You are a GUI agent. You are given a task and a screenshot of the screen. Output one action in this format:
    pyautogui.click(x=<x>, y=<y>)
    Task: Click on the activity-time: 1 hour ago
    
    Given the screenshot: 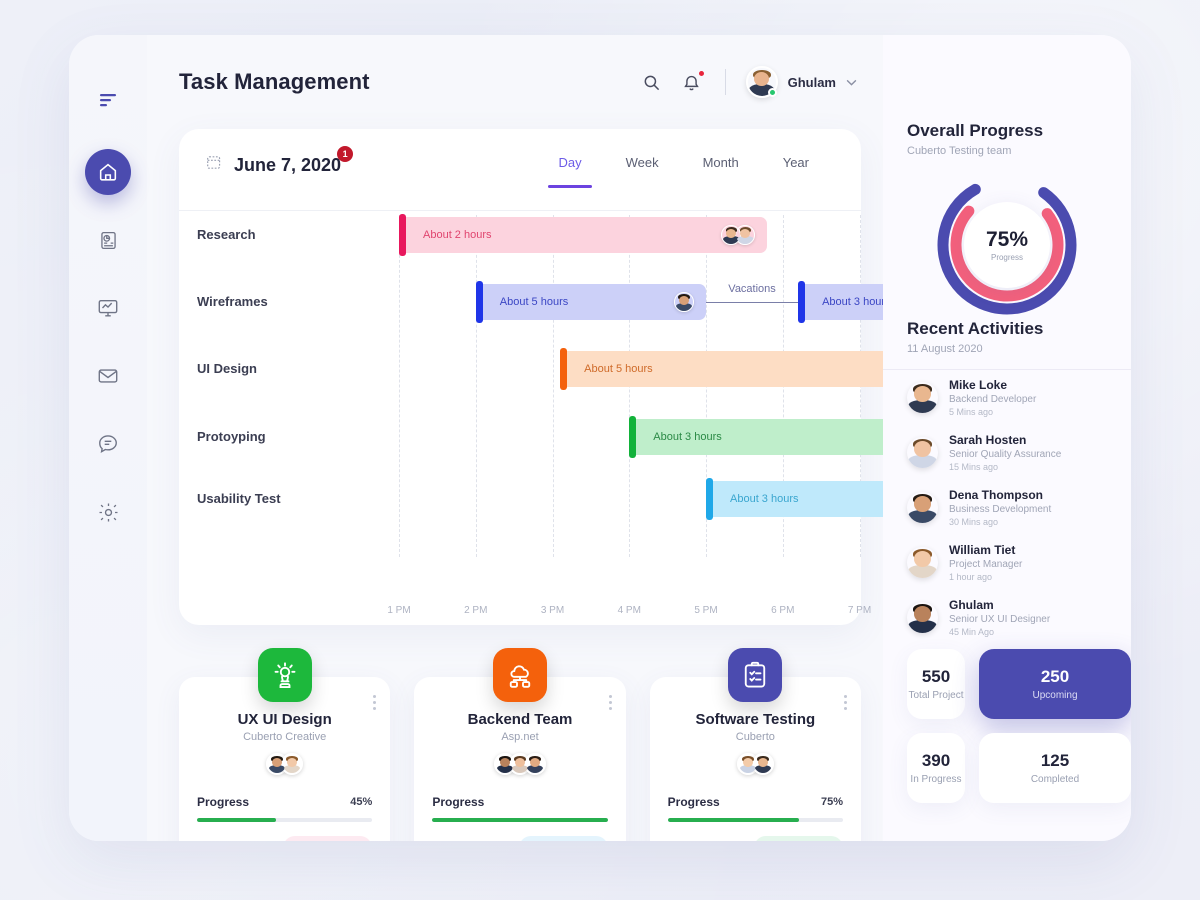 What is the action you would take?
    pyautogui.click(x=971, y=577)
    